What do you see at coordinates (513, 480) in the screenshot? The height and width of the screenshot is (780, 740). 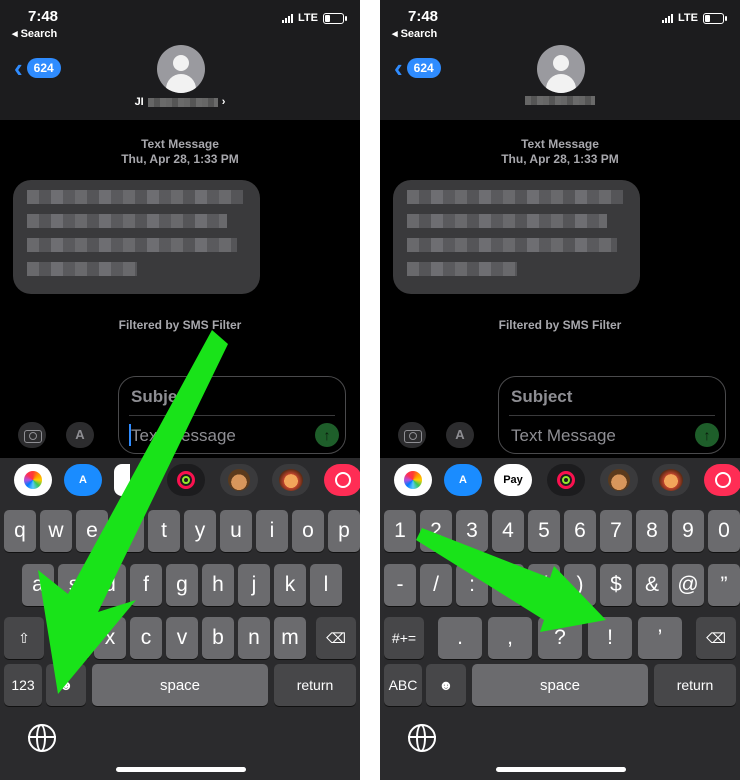 I see `apple-pay-icon: Pay` at bounding box center [513, 480].